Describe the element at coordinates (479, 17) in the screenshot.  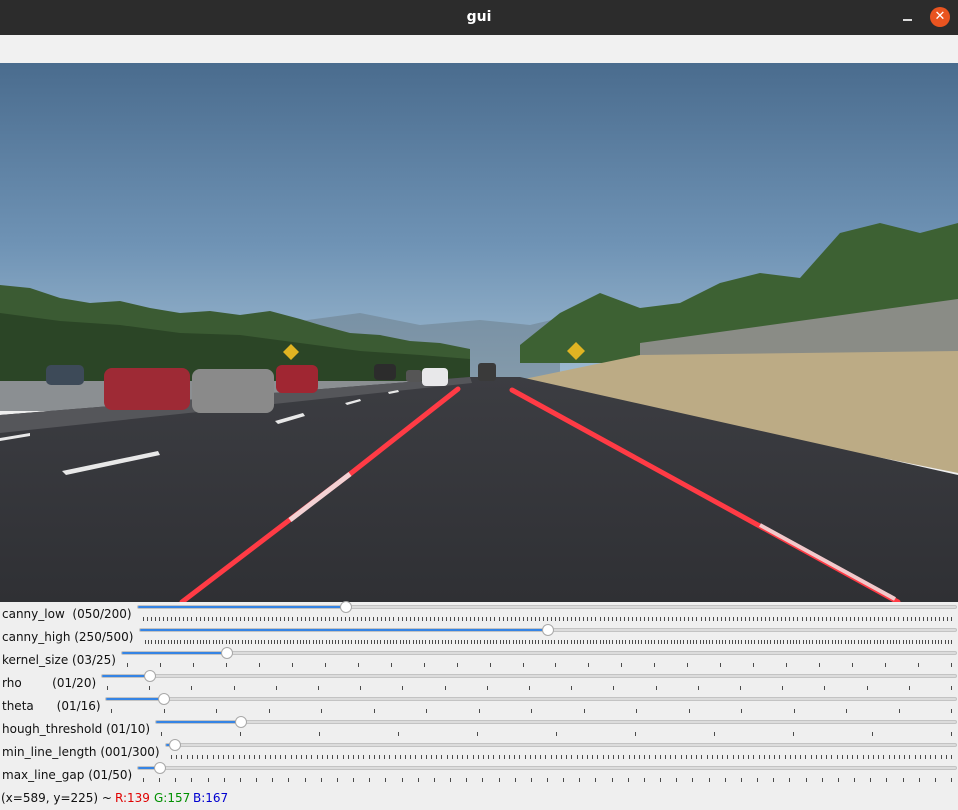
I see `window-titlebar: gui ✕` at that location.